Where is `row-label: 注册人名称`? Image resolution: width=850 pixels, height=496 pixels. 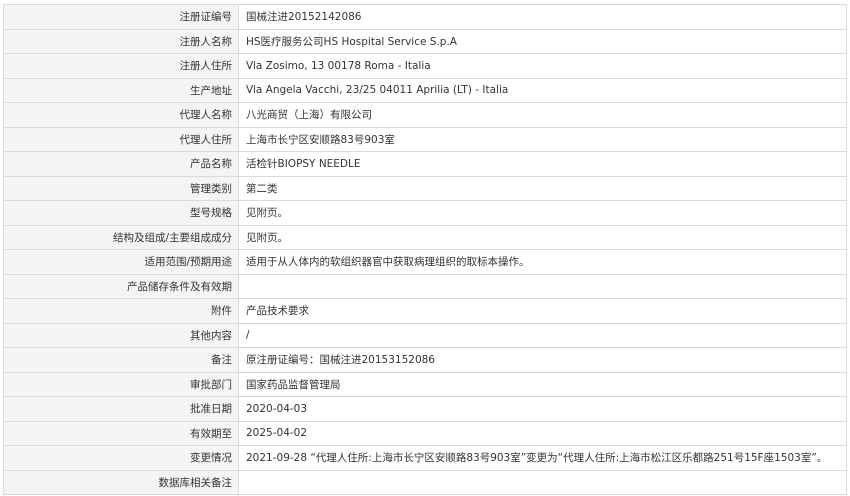 row-label: 注册人名称 is located at coordinates (121, 41).